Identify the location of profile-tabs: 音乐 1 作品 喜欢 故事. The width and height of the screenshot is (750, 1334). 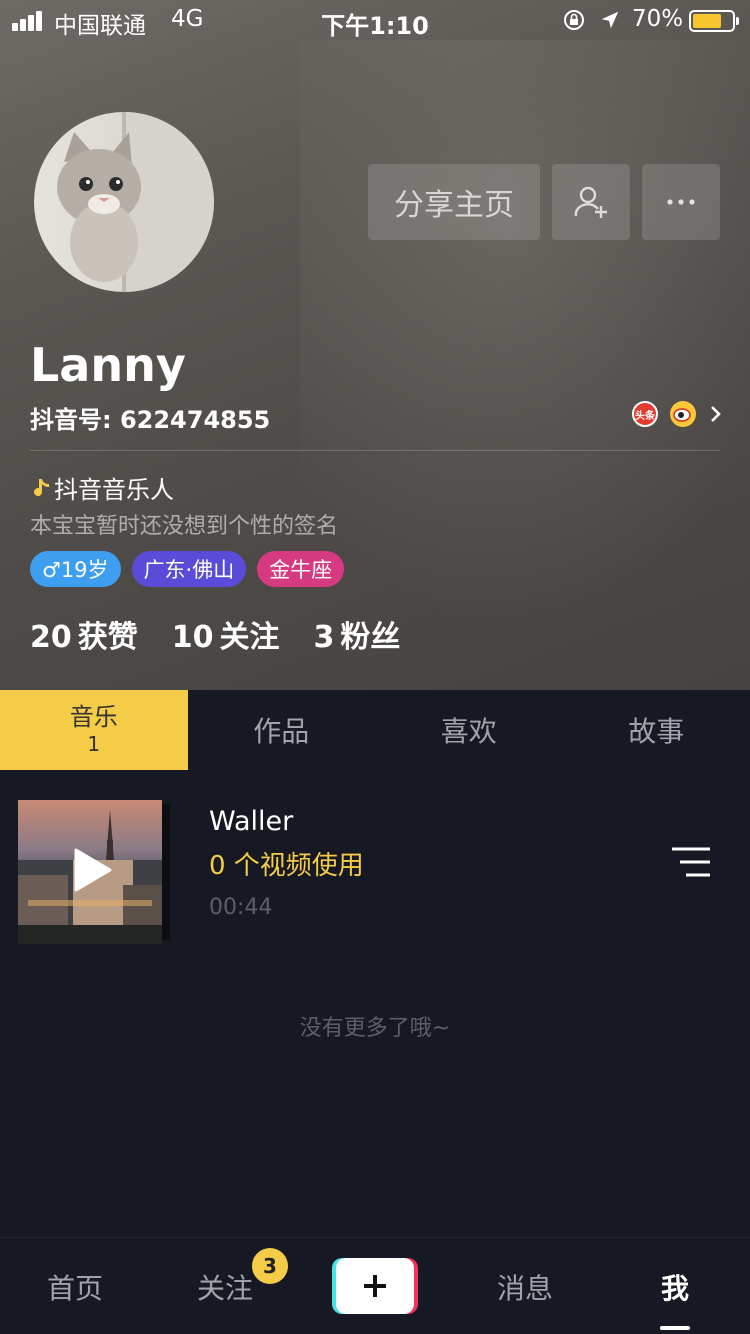
(375, 730).